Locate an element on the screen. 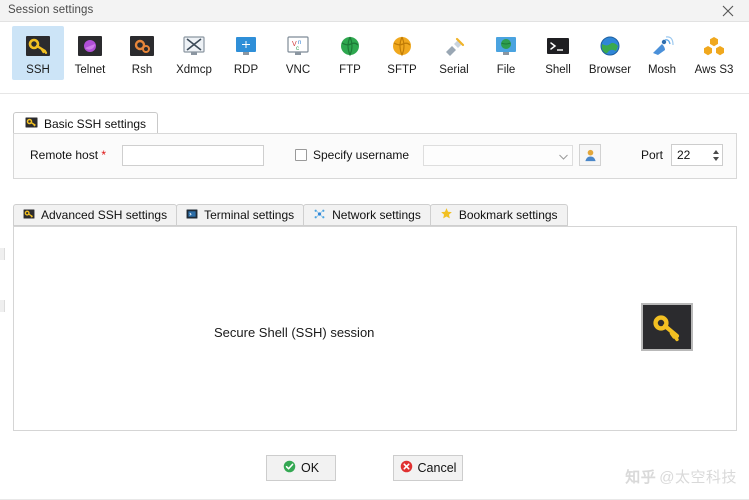  protocol-browser: Browser is located at coordinates (610, 53).